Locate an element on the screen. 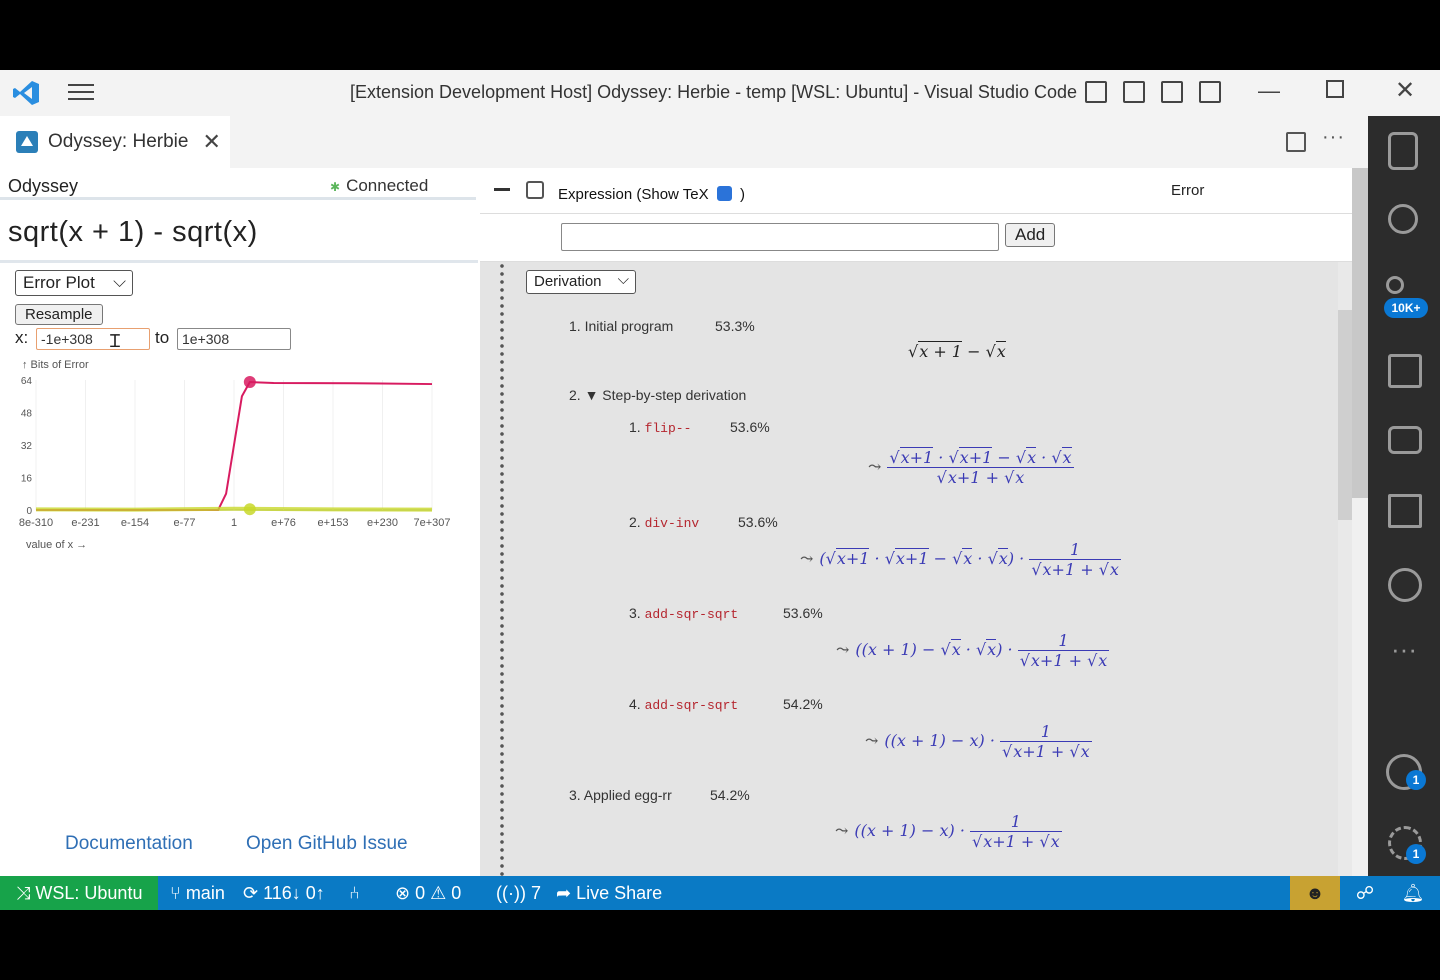  add-button: Add is located at coordinates (1030, 235).